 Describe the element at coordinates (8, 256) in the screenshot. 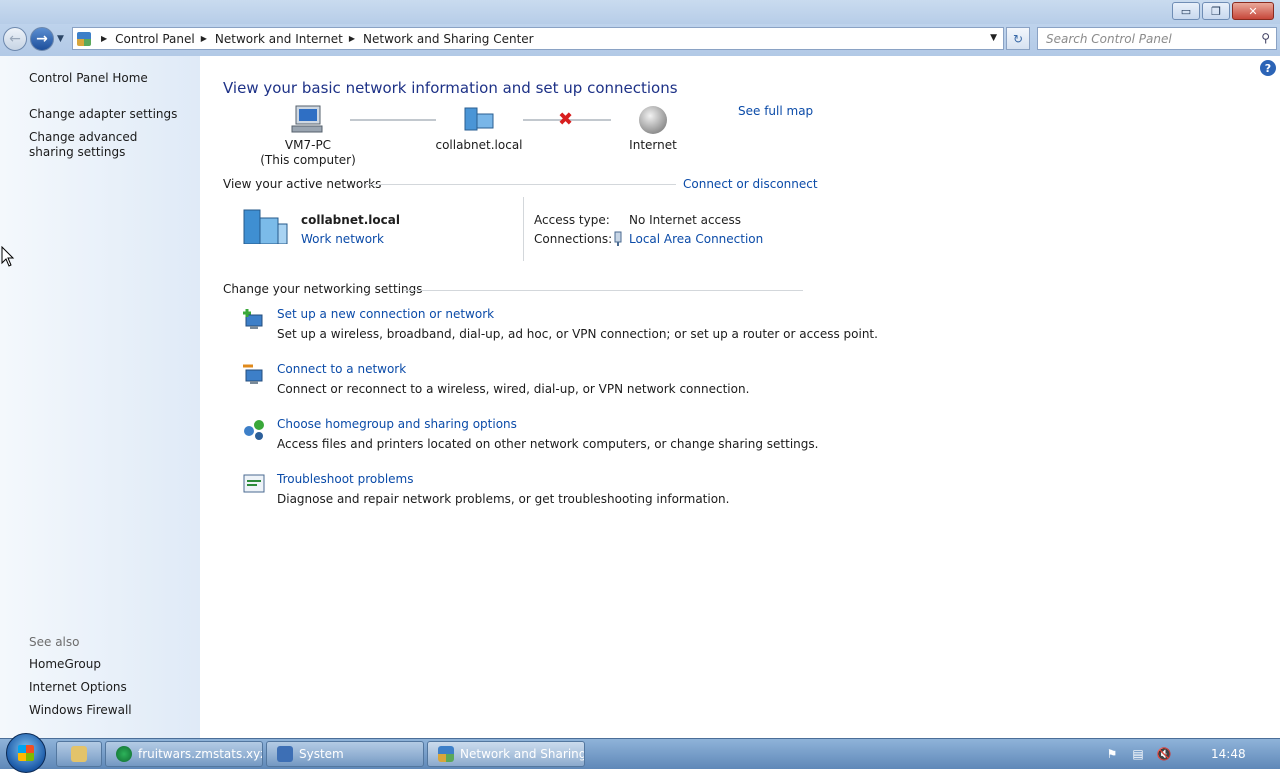

I see `mouse-cursor-icon` at that location.